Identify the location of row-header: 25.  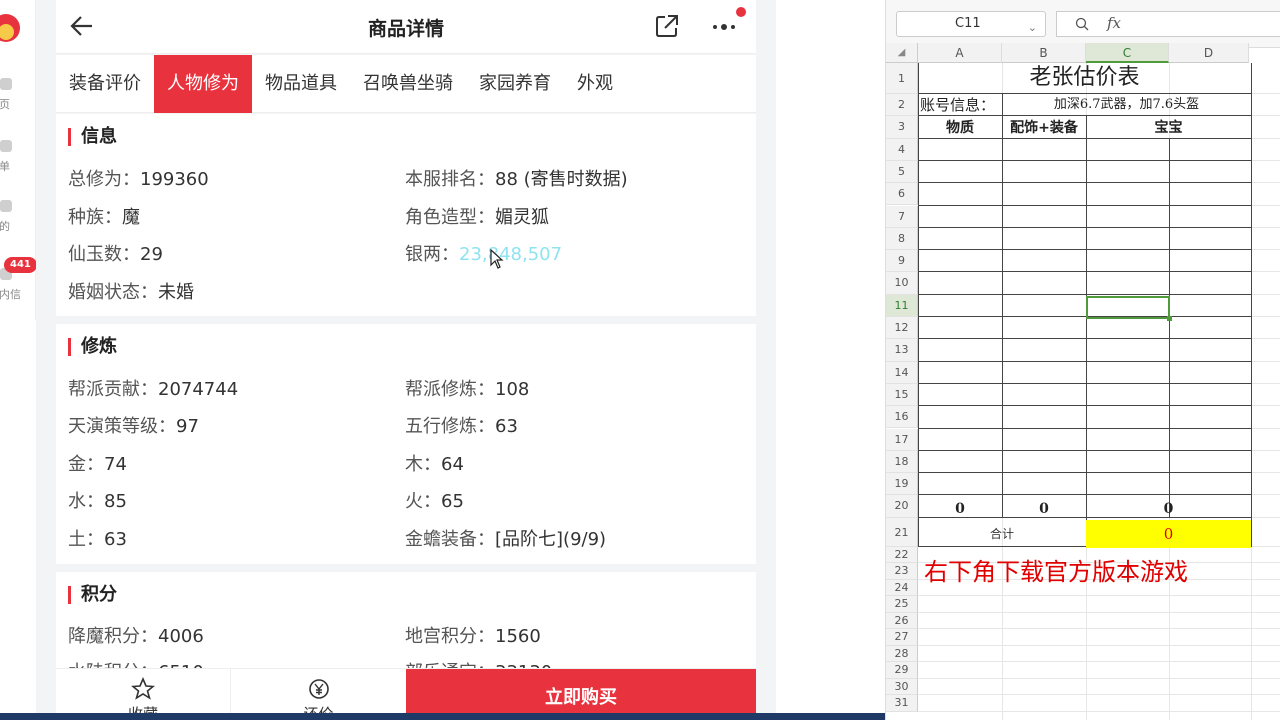
(902, 604).